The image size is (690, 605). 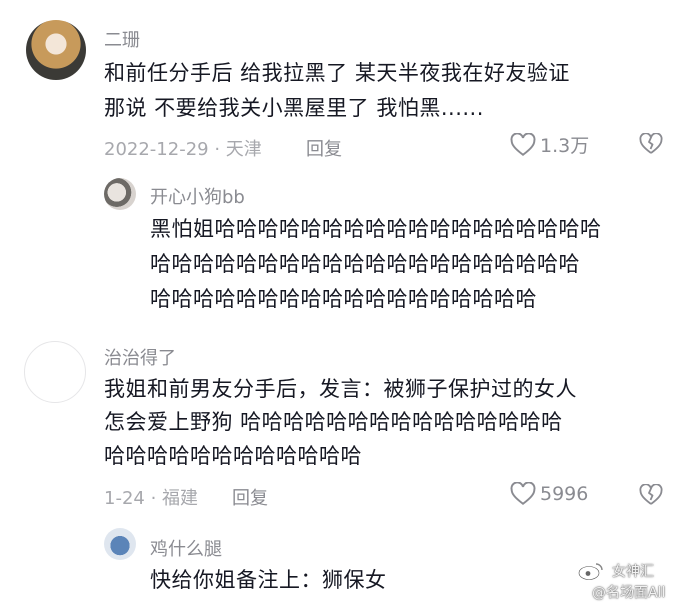 What do you see at coordinates (629, 593) in the screenshot?
I see `watermark-text-line-2: @名场面All` at bounding box center [629, 593].